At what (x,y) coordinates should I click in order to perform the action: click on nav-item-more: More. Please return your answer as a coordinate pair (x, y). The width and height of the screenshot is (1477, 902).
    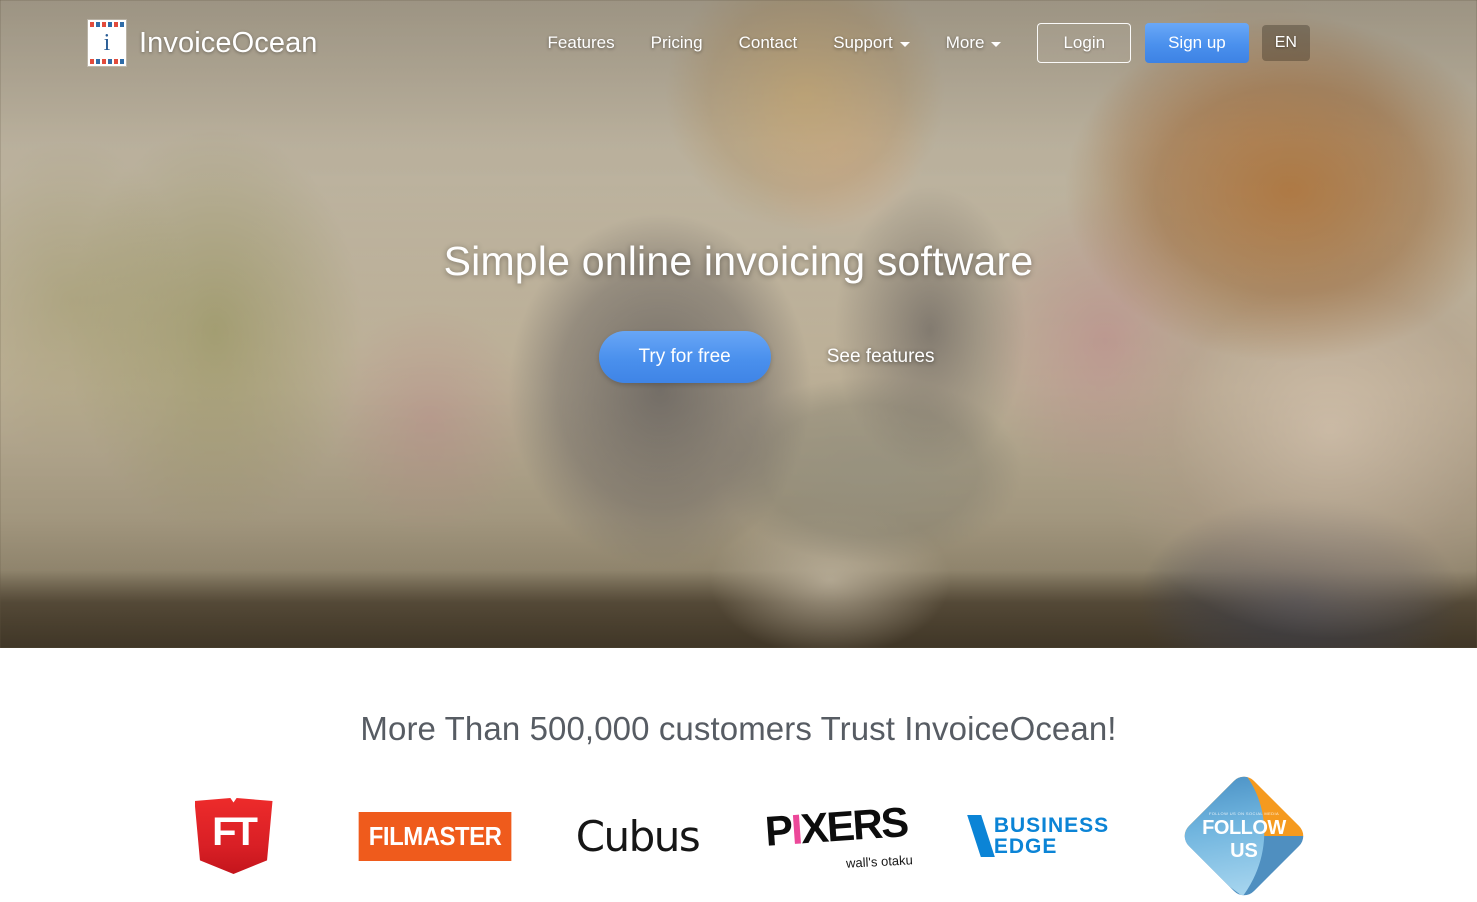
    Looking at the image, I should click on (974, 43).